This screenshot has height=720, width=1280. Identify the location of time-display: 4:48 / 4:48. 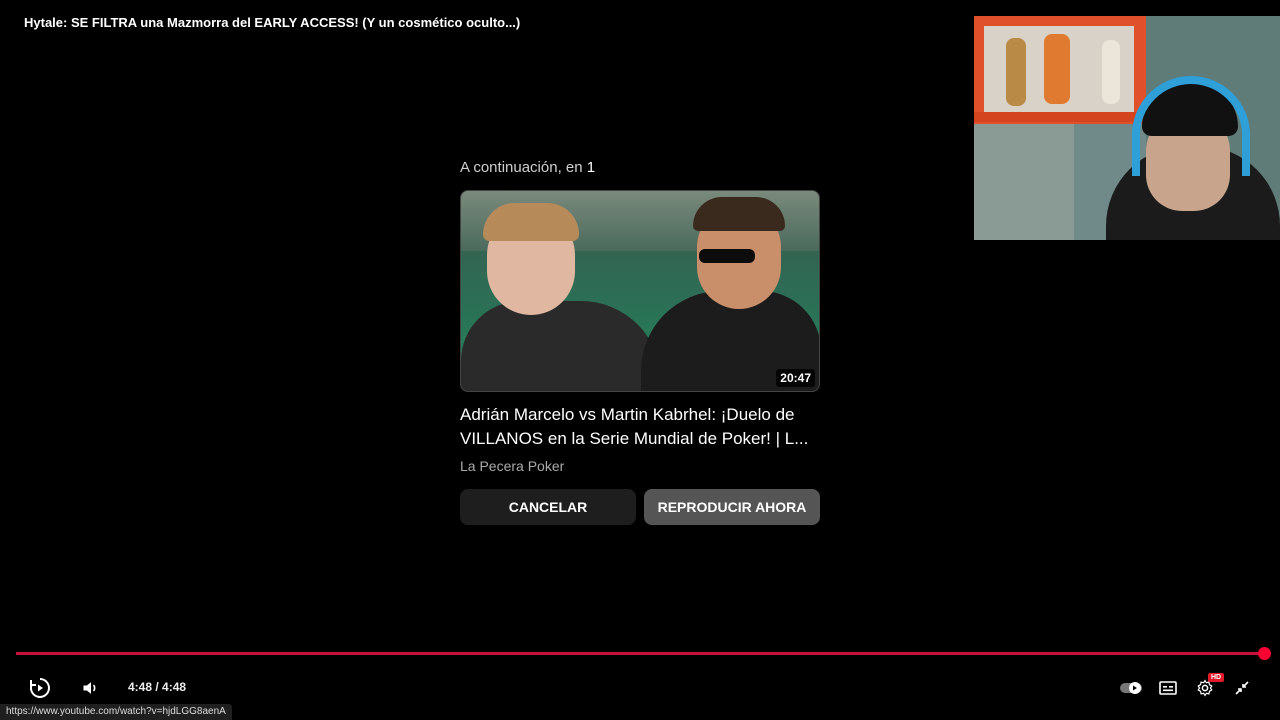
(157, 687).